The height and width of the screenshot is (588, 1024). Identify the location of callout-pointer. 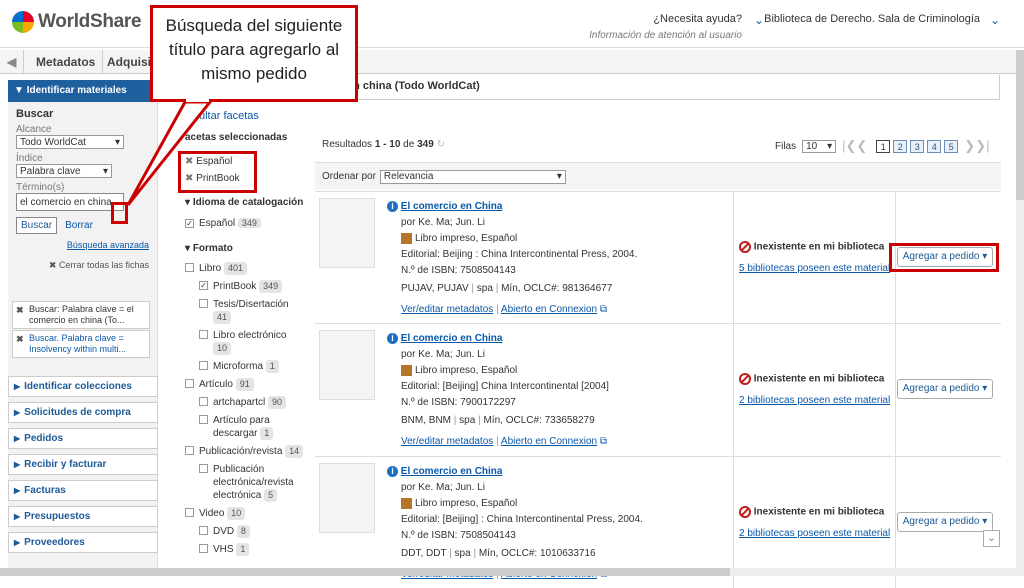
(170, 152).